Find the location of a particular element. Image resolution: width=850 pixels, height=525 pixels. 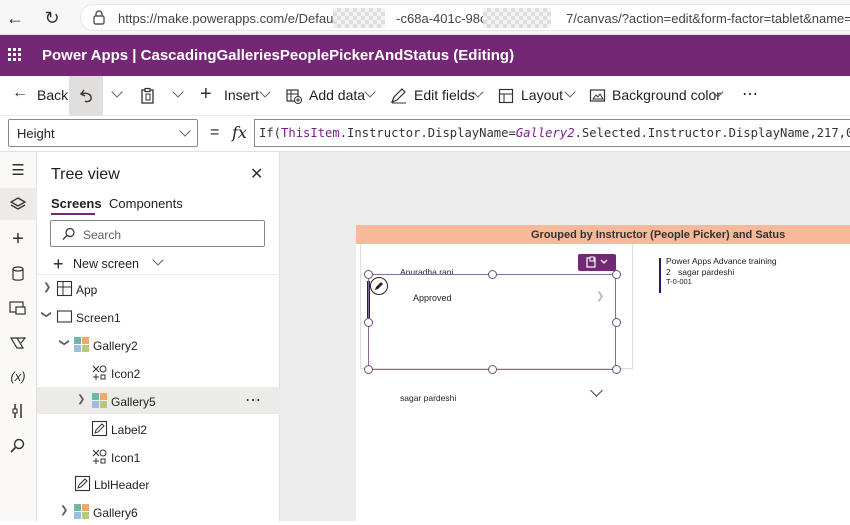

new-screen-button: + New screen is located at coordinates (108, 263).